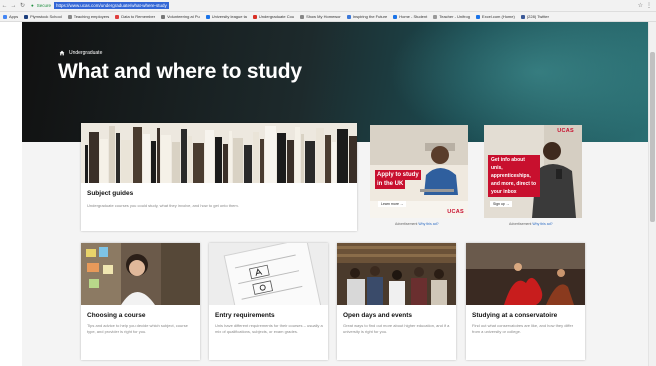 This screenshot has height=366, width=656. I want to click on reload-icon: ↻, so click(22, 5).